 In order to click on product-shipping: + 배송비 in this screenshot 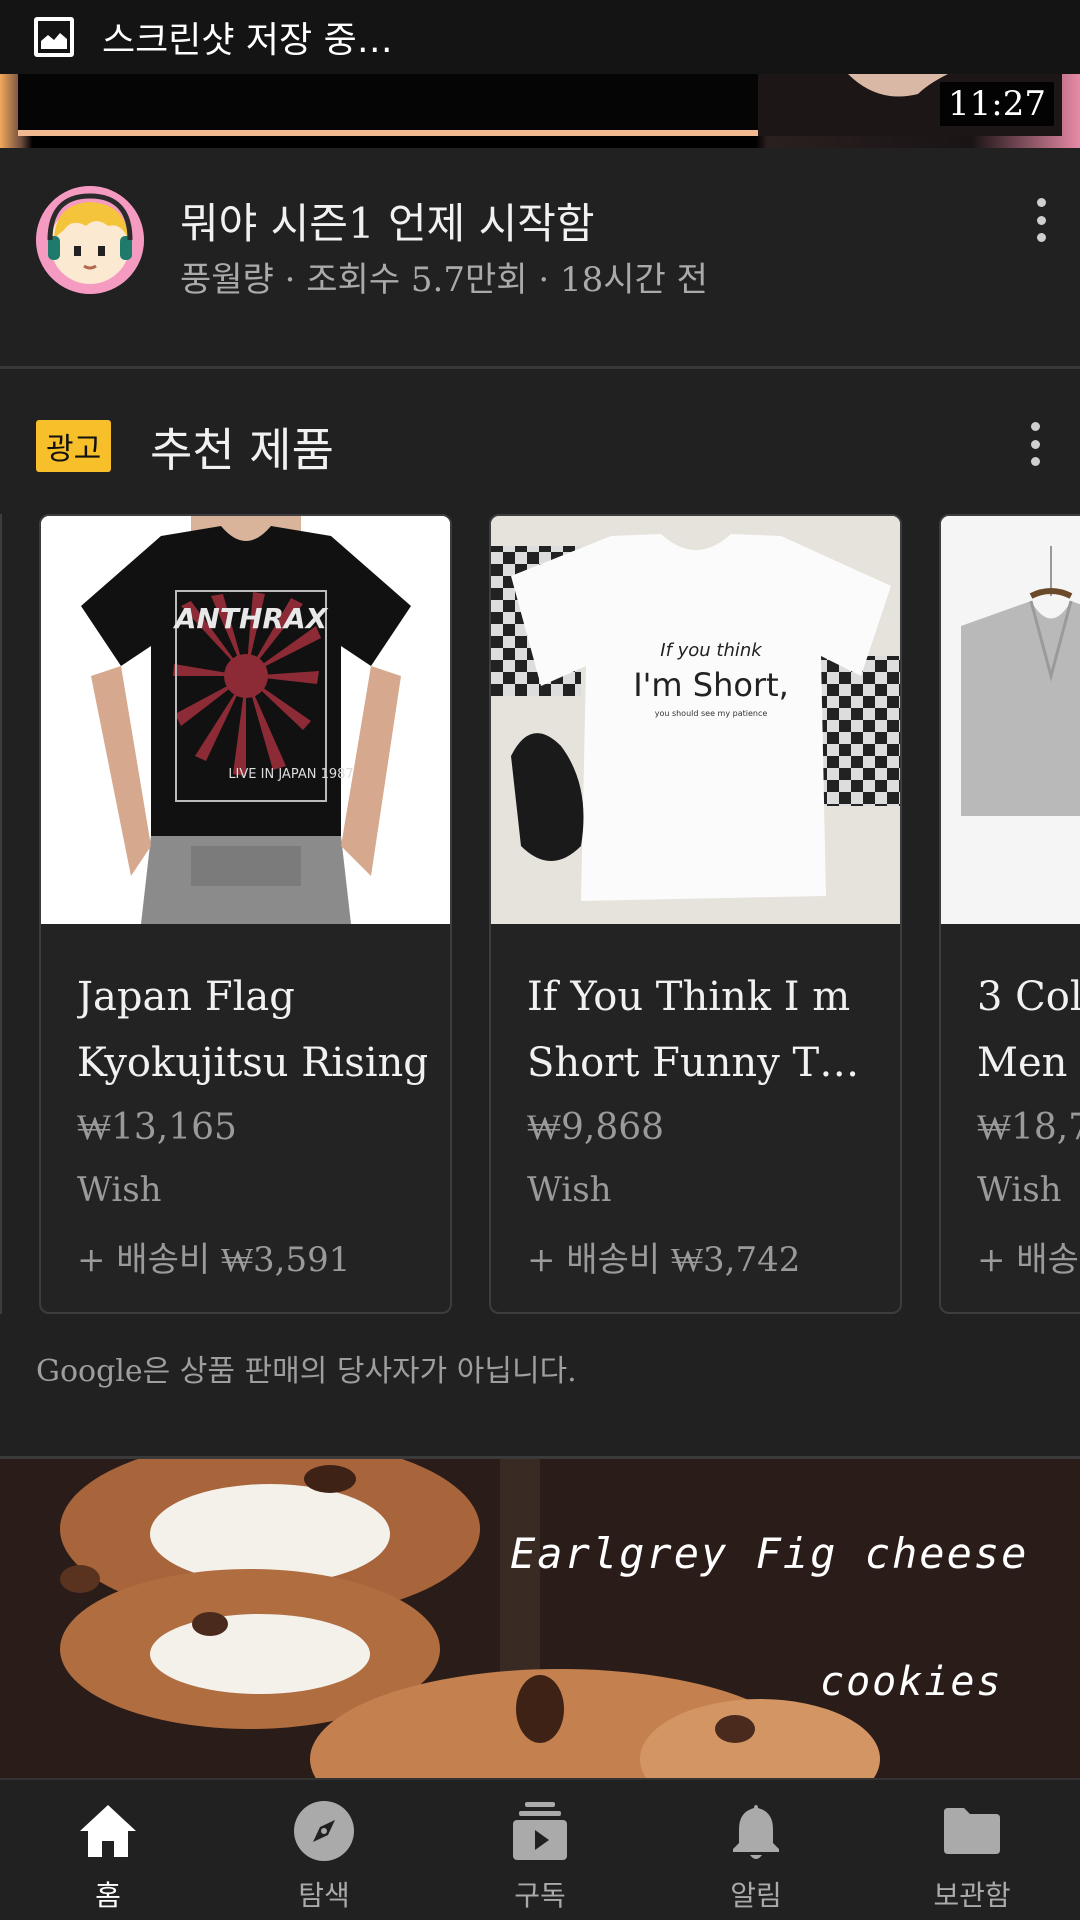, I will do `click(1028, 1260)`.